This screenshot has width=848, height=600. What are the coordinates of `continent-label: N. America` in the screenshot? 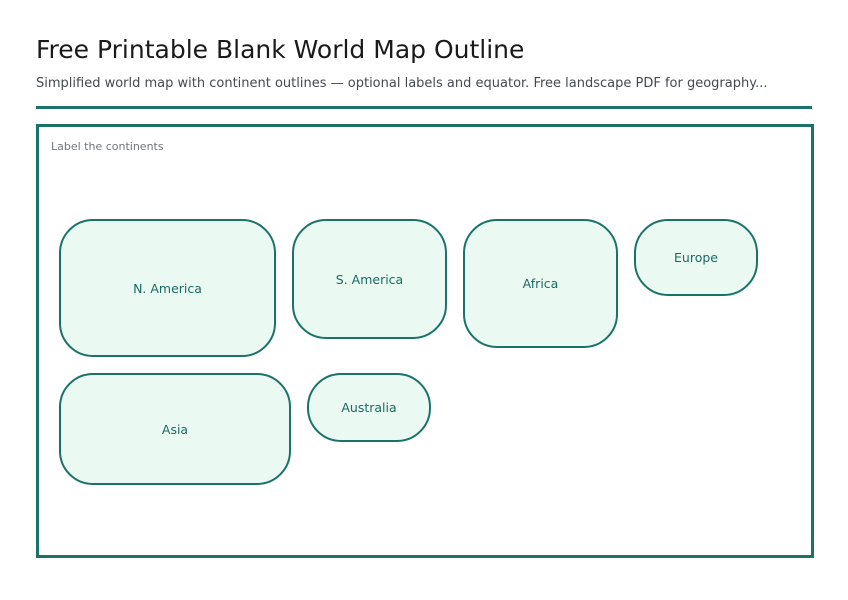 It's located at (167, 288).